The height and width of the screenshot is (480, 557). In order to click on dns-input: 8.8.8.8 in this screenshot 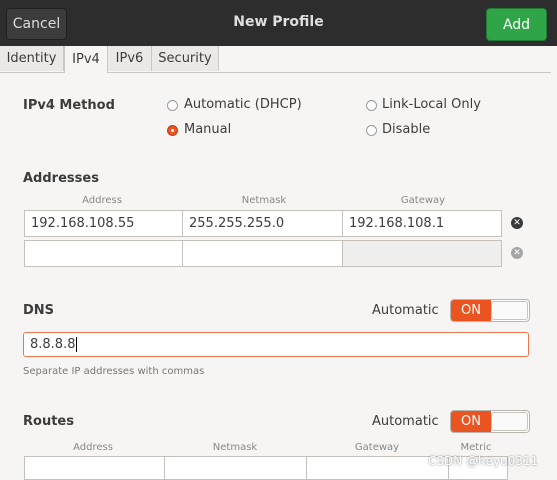, I will do `click(276, 344)`.